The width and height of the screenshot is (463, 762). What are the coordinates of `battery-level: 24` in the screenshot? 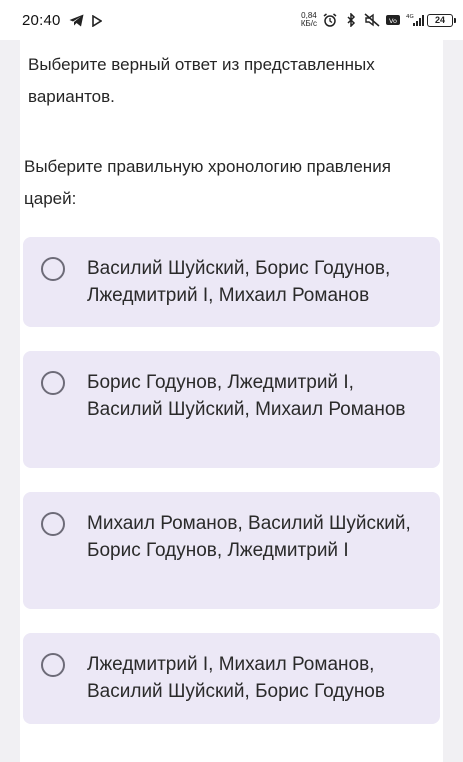 It's located at (439, 20).